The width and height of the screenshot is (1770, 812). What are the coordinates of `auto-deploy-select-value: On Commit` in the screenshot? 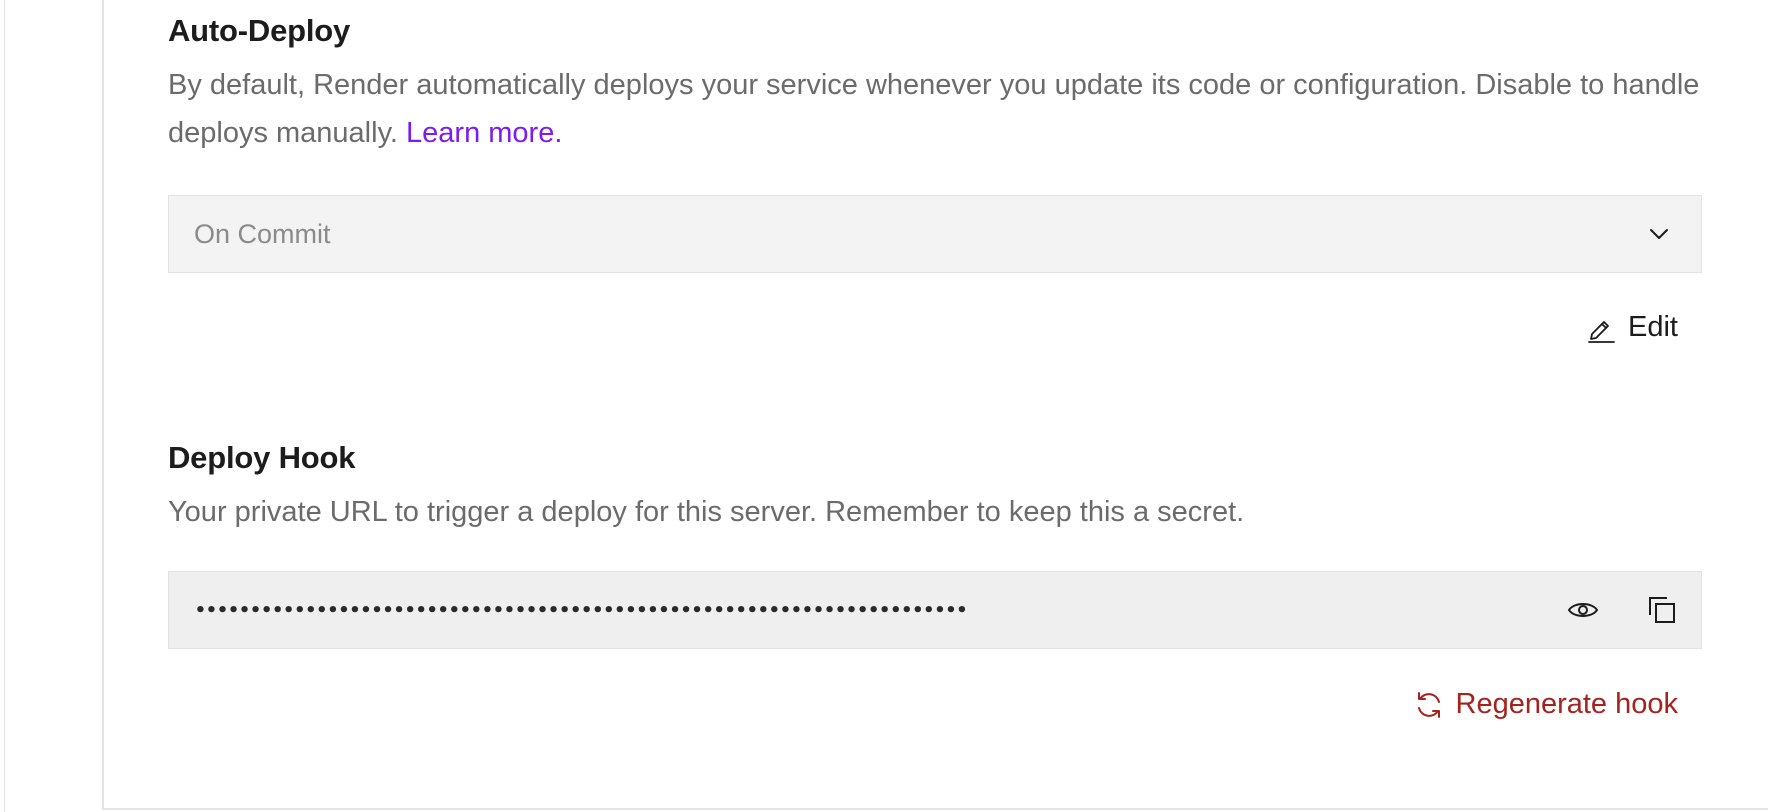 It's located at (262, 233).